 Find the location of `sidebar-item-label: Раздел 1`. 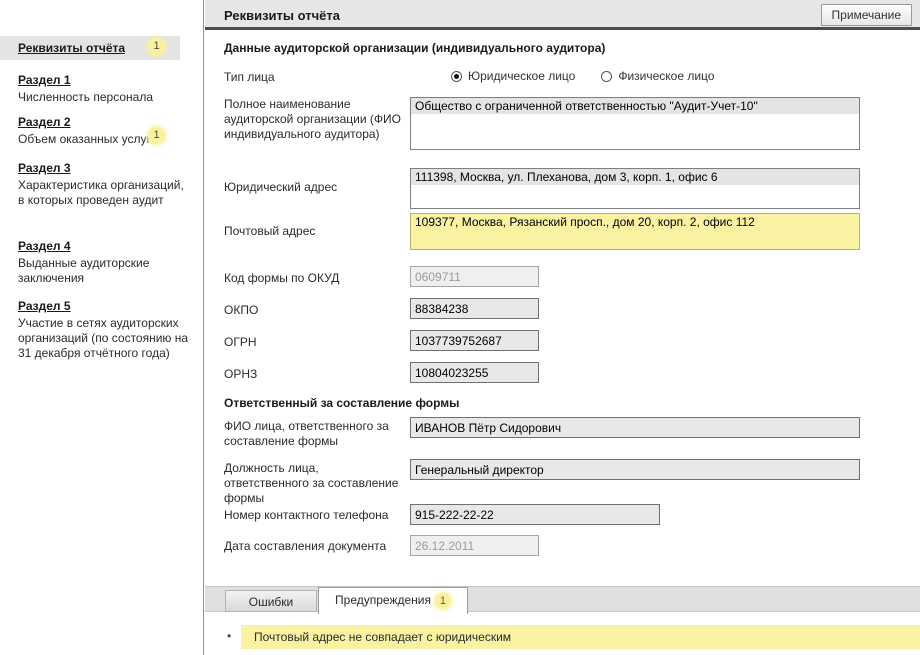

sidebar-item-label: Раздел 1 is located at coordinates (44, 80).